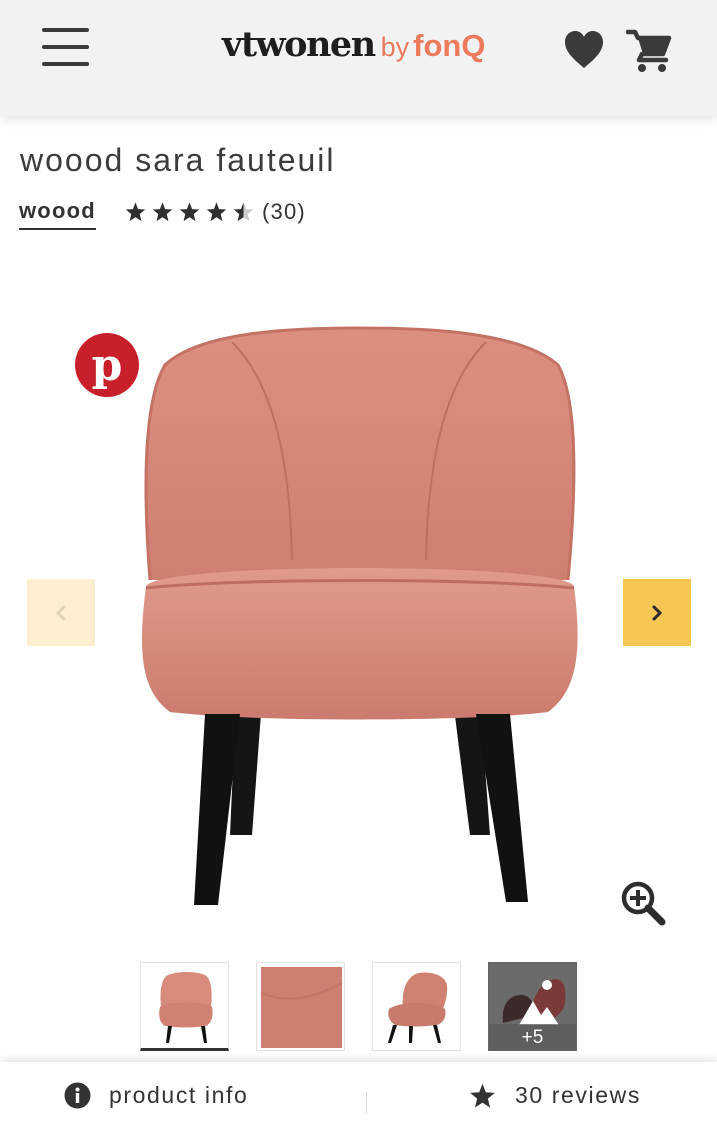 Image resolution: width=717 pixels, height=1129 pixels. What do you see at coordinates (449, 45) in the screenshot?
I see `logo-partner: fonQ` at bounding box center [449, 45].